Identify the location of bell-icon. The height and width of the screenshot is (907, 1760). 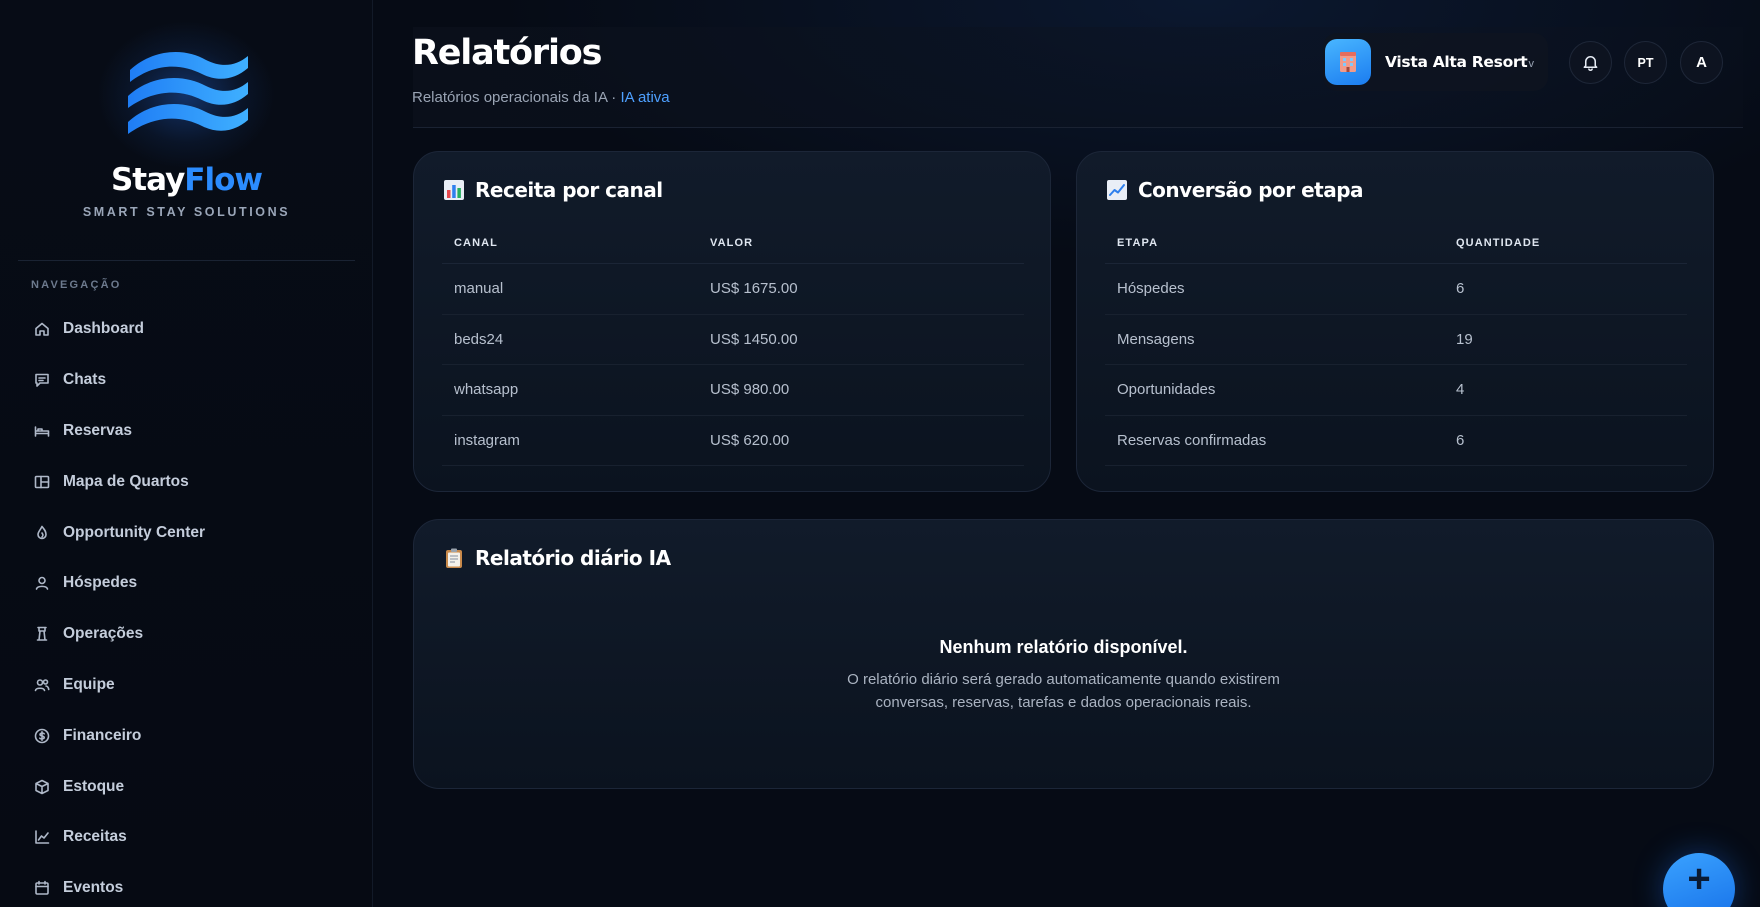
(1590, 64).